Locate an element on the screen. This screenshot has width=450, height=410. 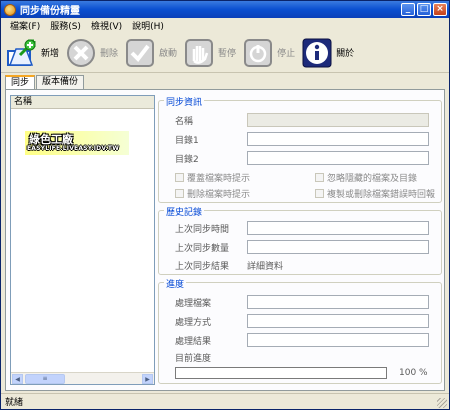
tab-bar: 同步 版本備份 is located at coordinates (45, 82).